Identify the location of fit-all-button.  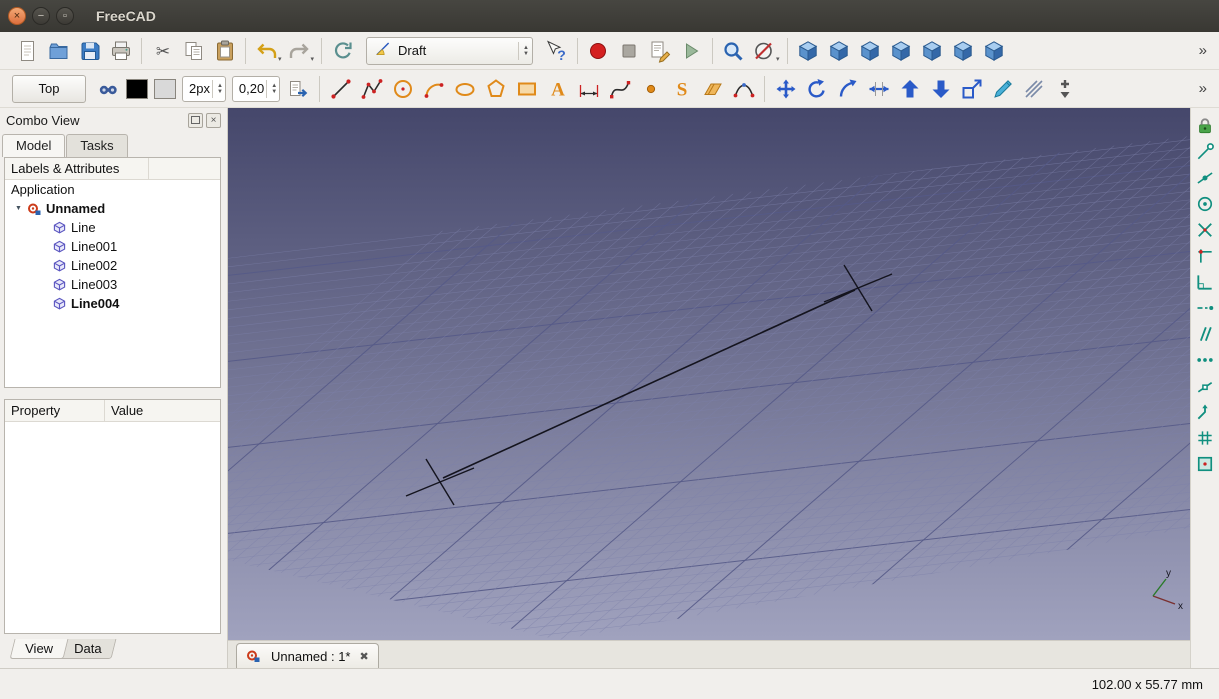
(733, 50).